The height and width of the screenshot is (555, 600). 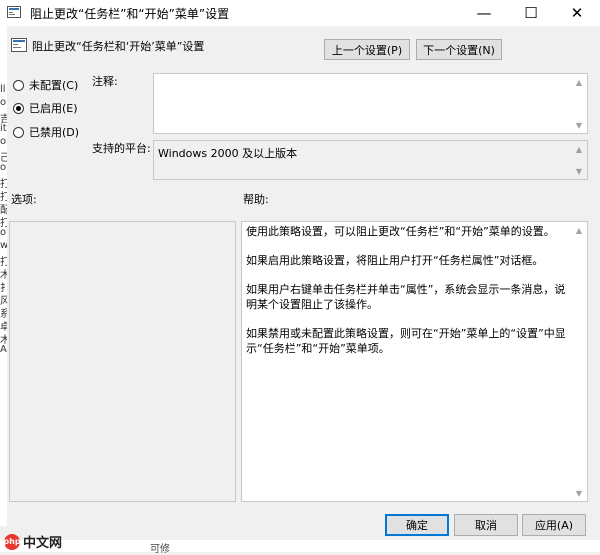 What do you see at coordinates (417, 525) in the screenshot?
I see `ok-button: 确定` at bounding box center [417, 525].